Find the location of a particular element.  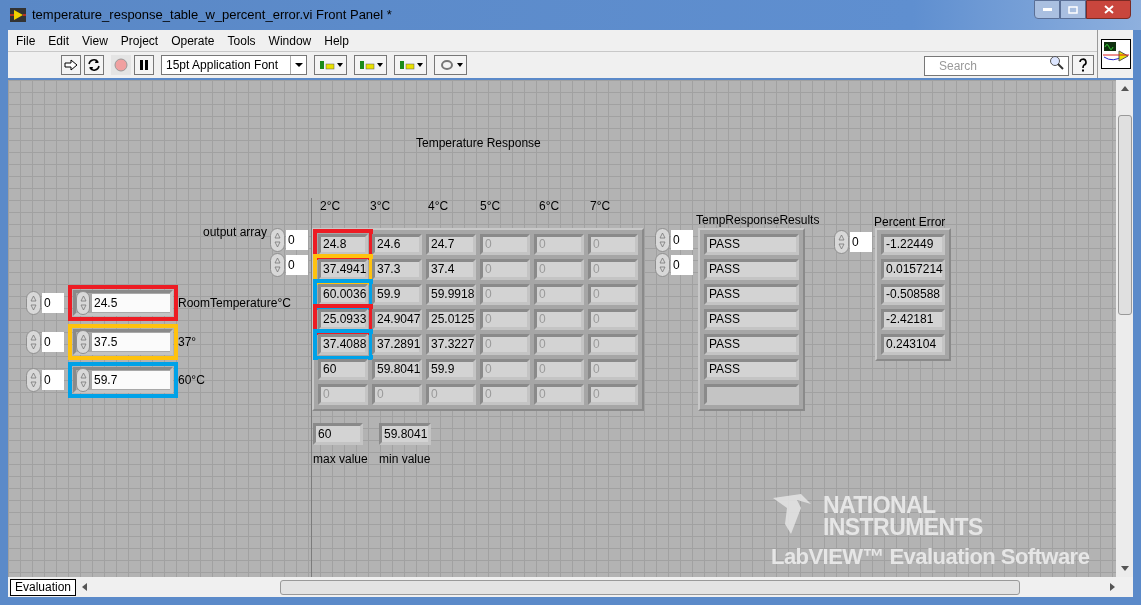

menu-item: File is located at coordinates (26, 40).